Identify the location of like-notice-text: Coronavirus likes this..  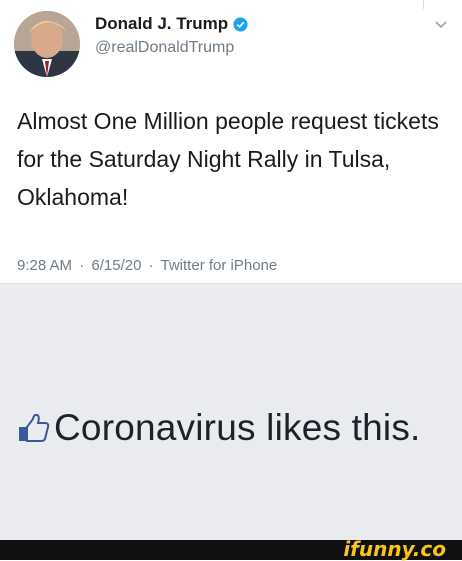
(237, 427).